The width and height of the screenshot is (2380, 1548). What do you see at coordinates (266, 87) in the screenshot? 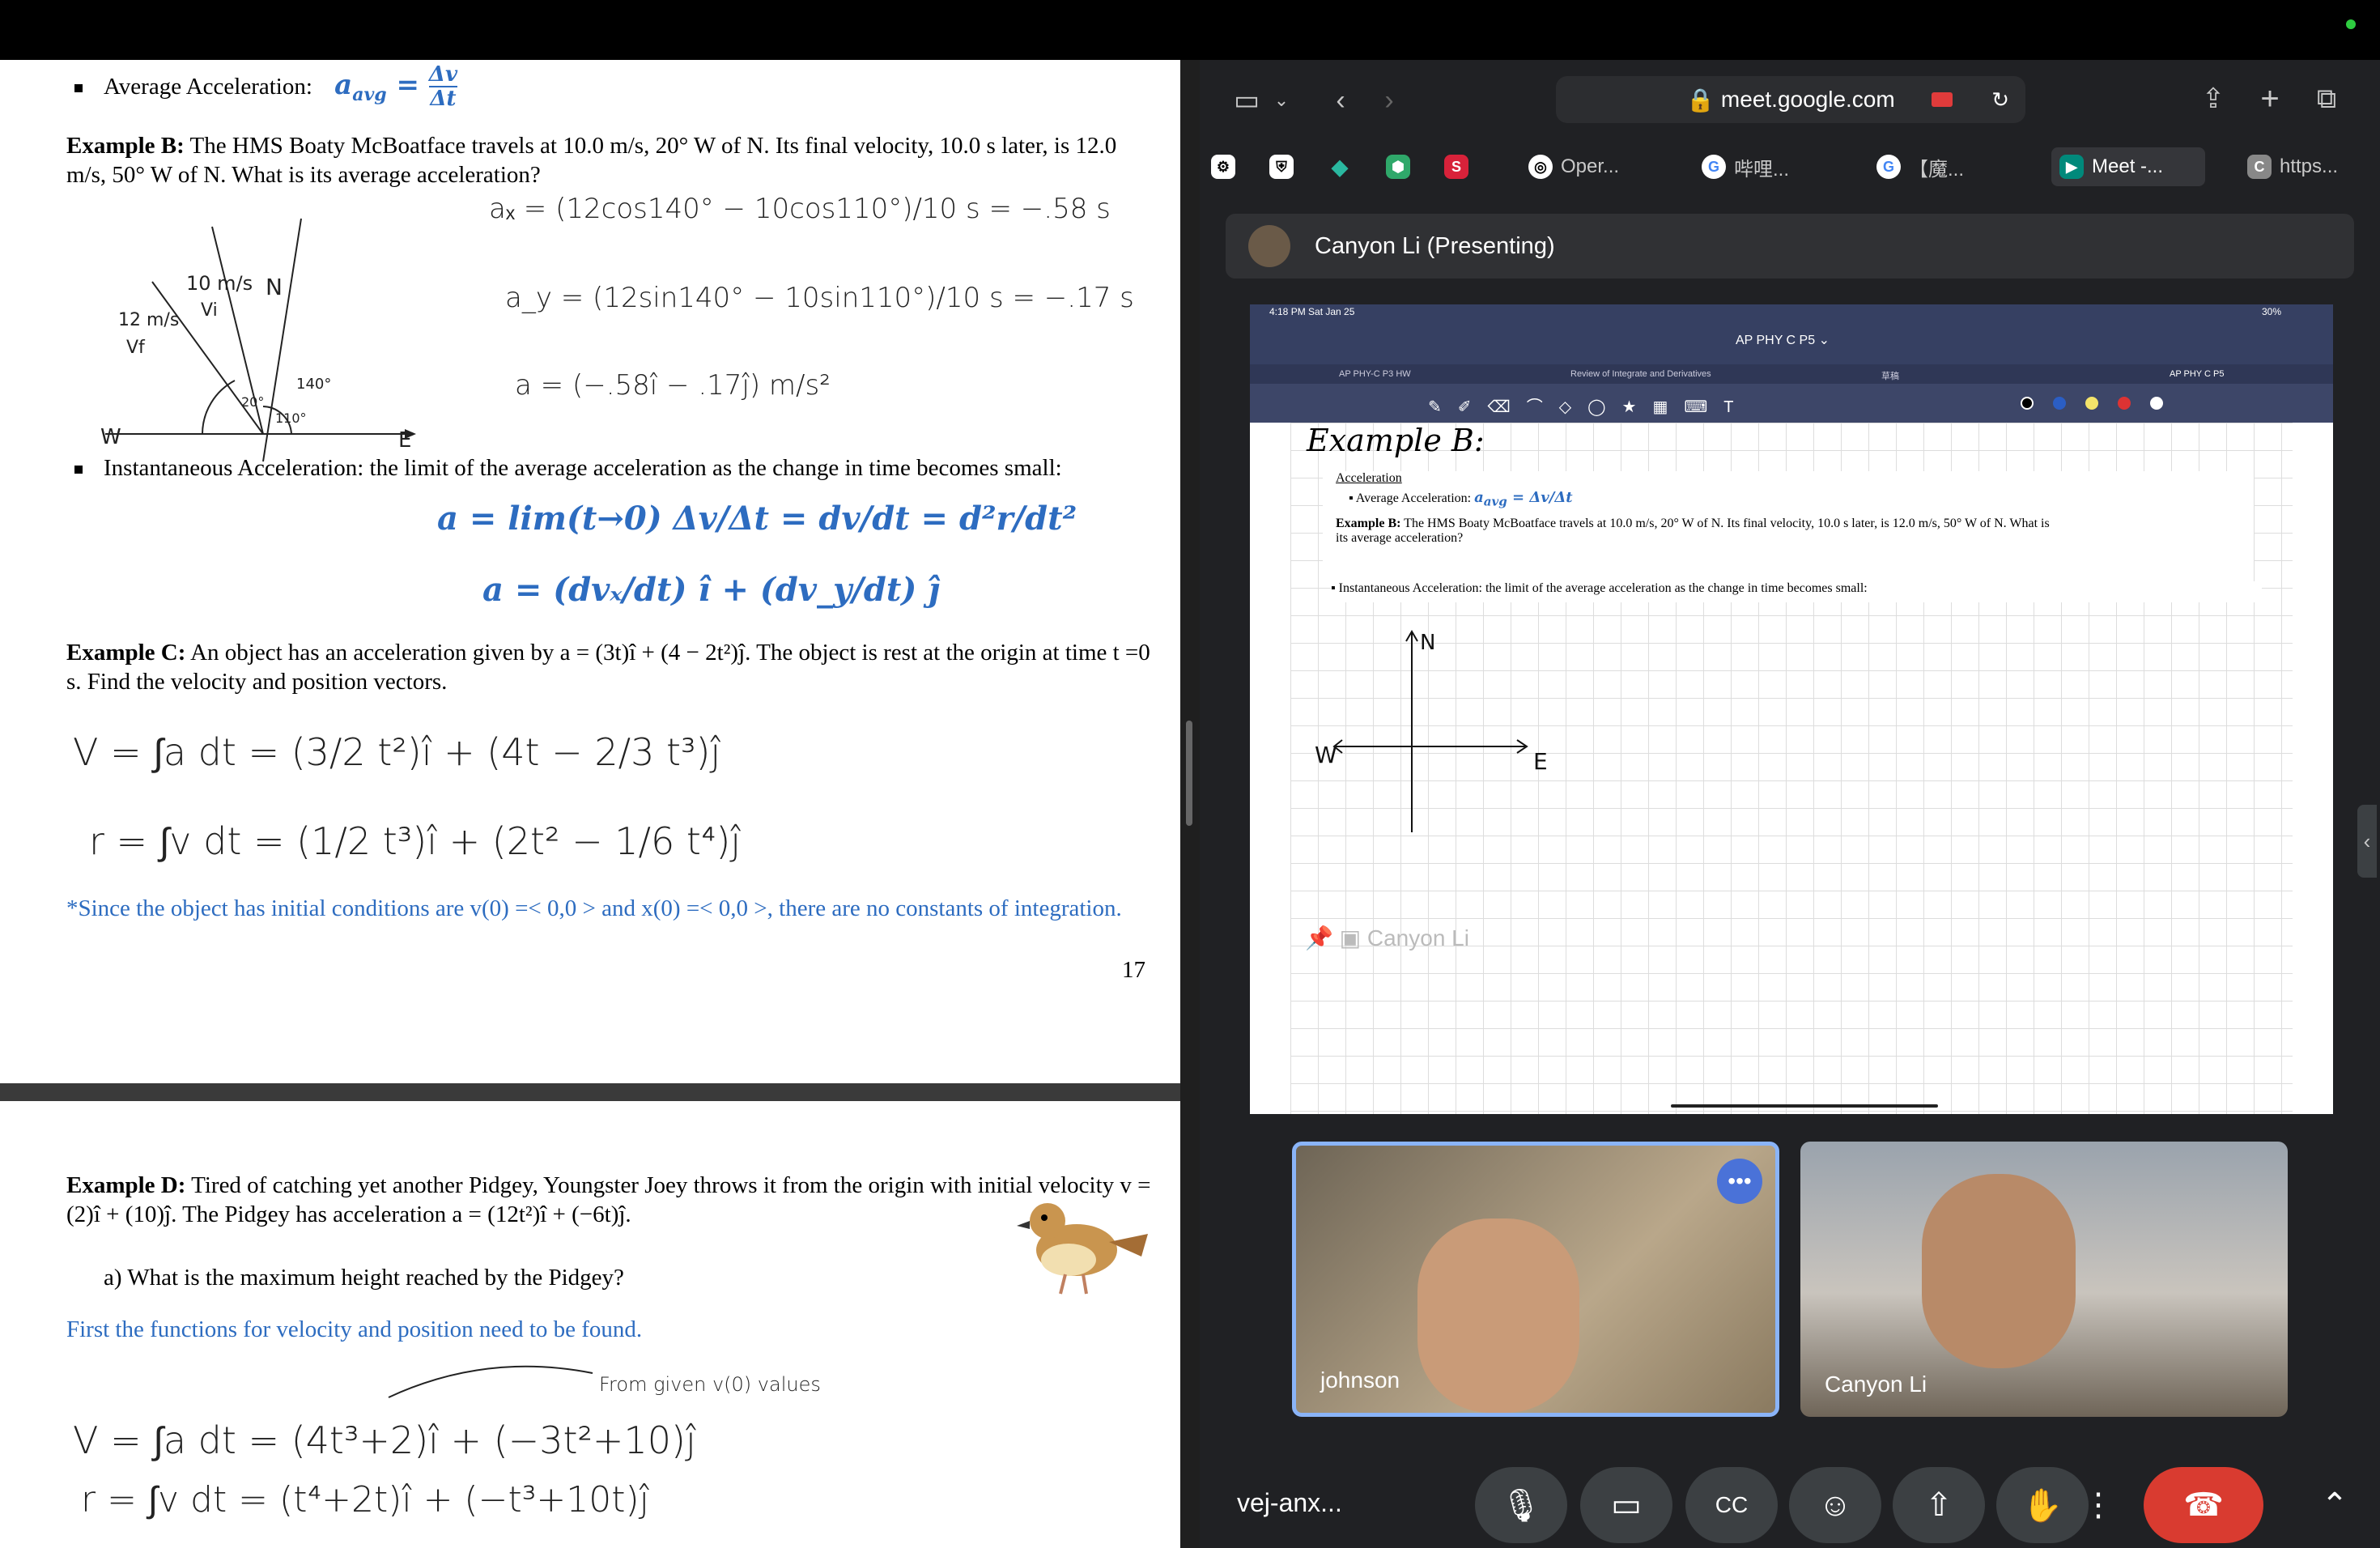
I see `average-acceleration-item: Average Acceleration: aavg = Δv Δt` at bounding box center [266, 87].